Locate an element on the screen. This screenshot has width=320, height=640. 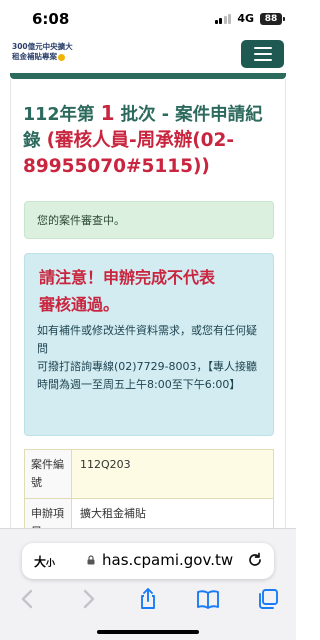
chevron-left-icon is located at coordinates (28, 599).